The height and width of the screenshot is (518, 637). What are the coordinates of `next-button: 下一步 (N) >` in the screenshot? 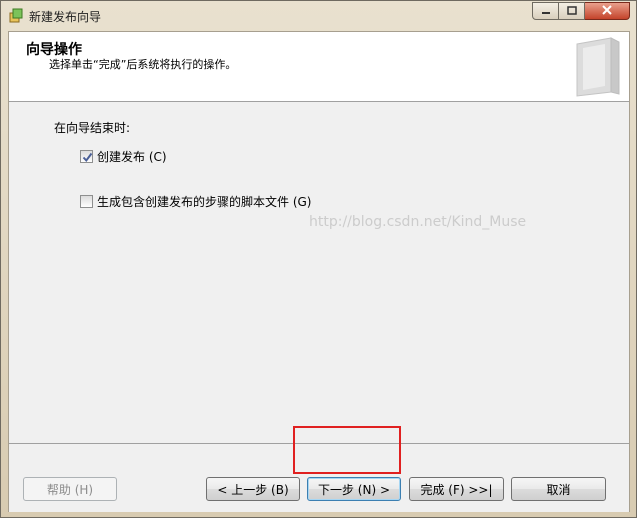 It's located at (354, 489).